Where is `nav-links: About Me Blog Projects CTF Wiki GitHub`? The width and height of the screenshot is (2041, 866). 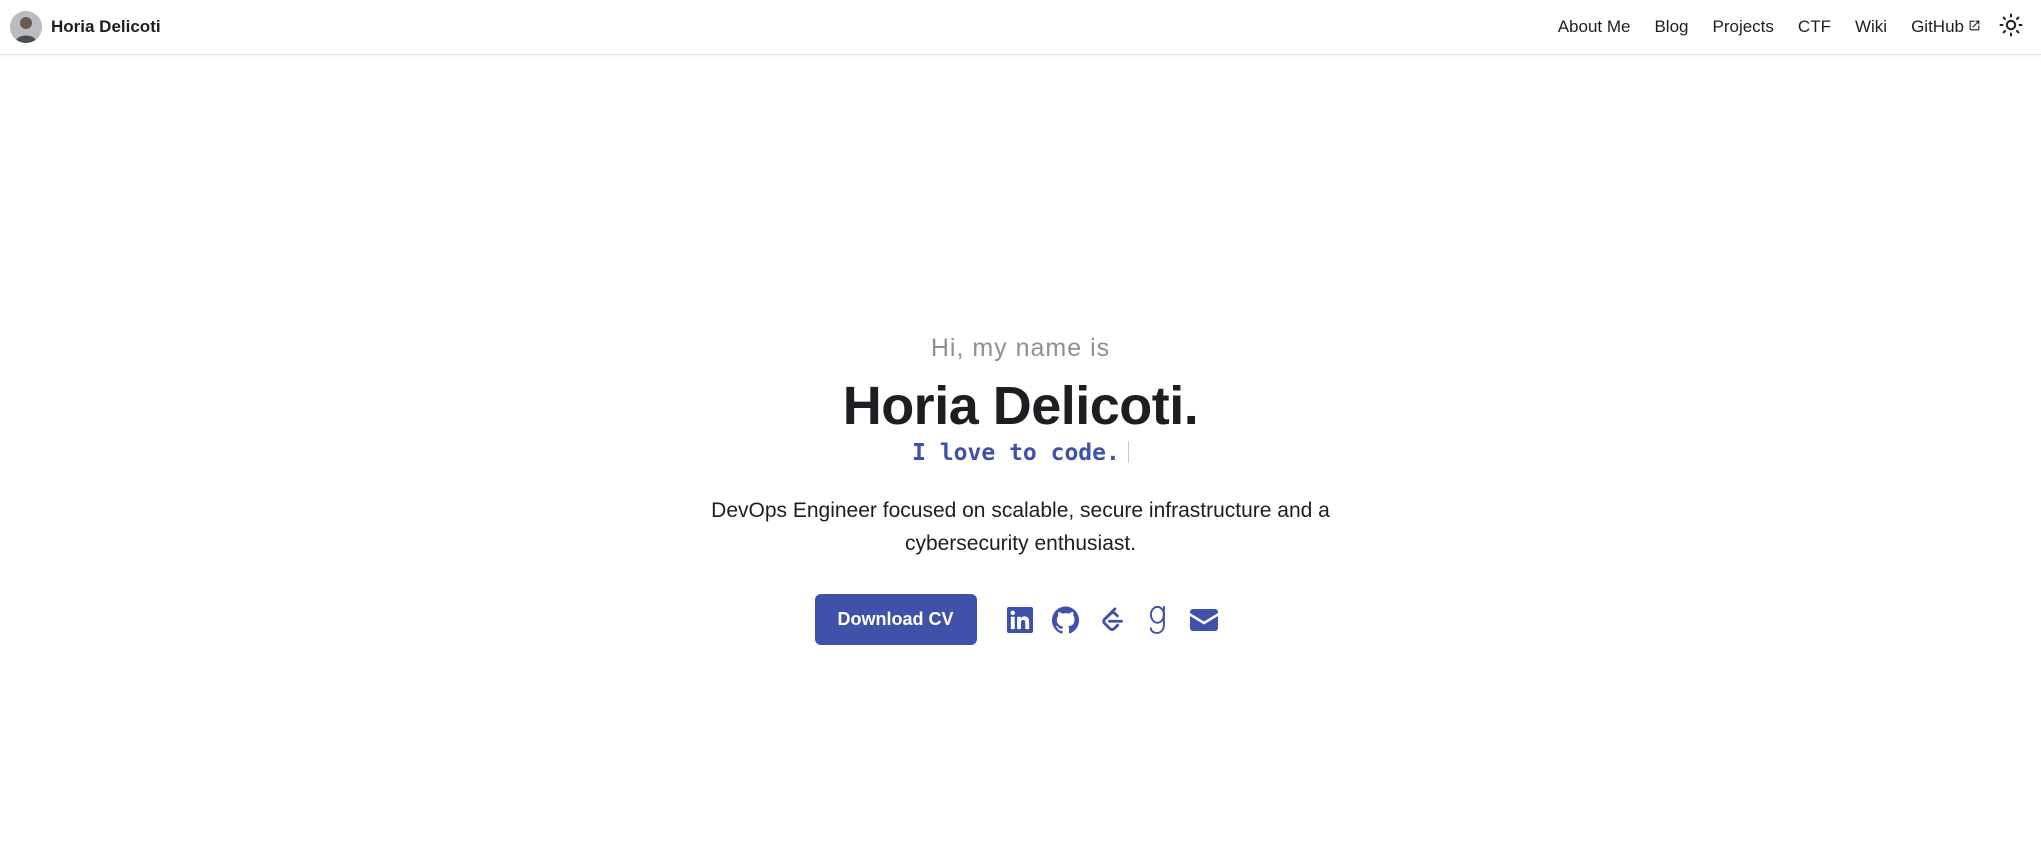
nav-links: About Me Blog Projects CTF Wiki GitHub is located at coordinates (1791, 27).